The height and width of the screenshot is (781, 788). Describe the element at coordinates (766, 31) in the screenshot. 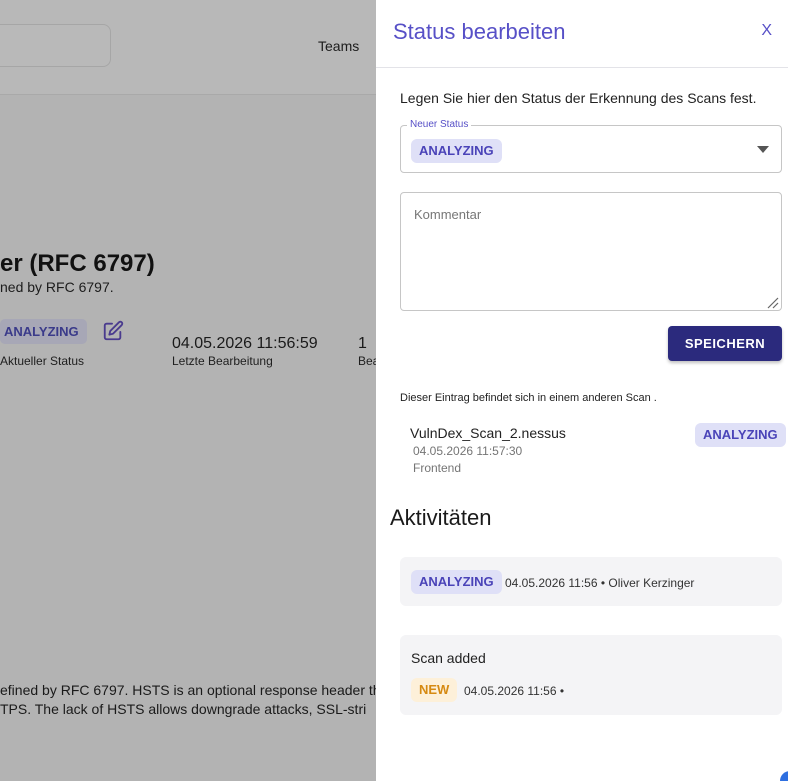

I see `close-button: X` at that location.